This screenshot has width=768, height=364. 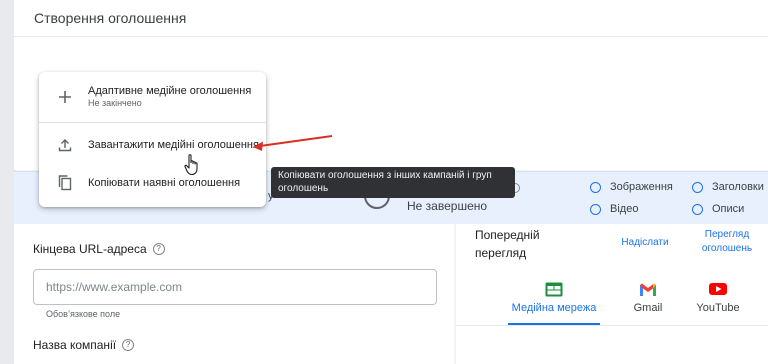 I want to click on option-descriptions: Описи, so click(x=718, y=209).